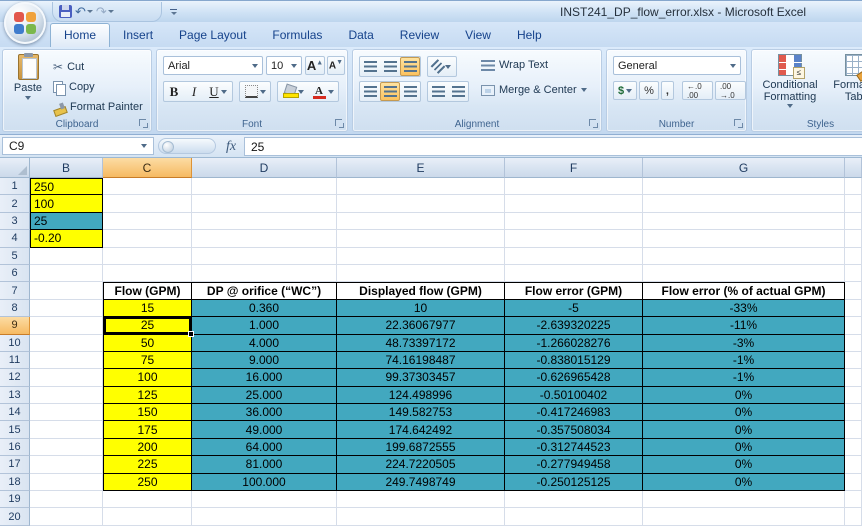 The height and width of the screenshot is (526, 862). I want to click on row-header-3: 3, so click(15, 221).